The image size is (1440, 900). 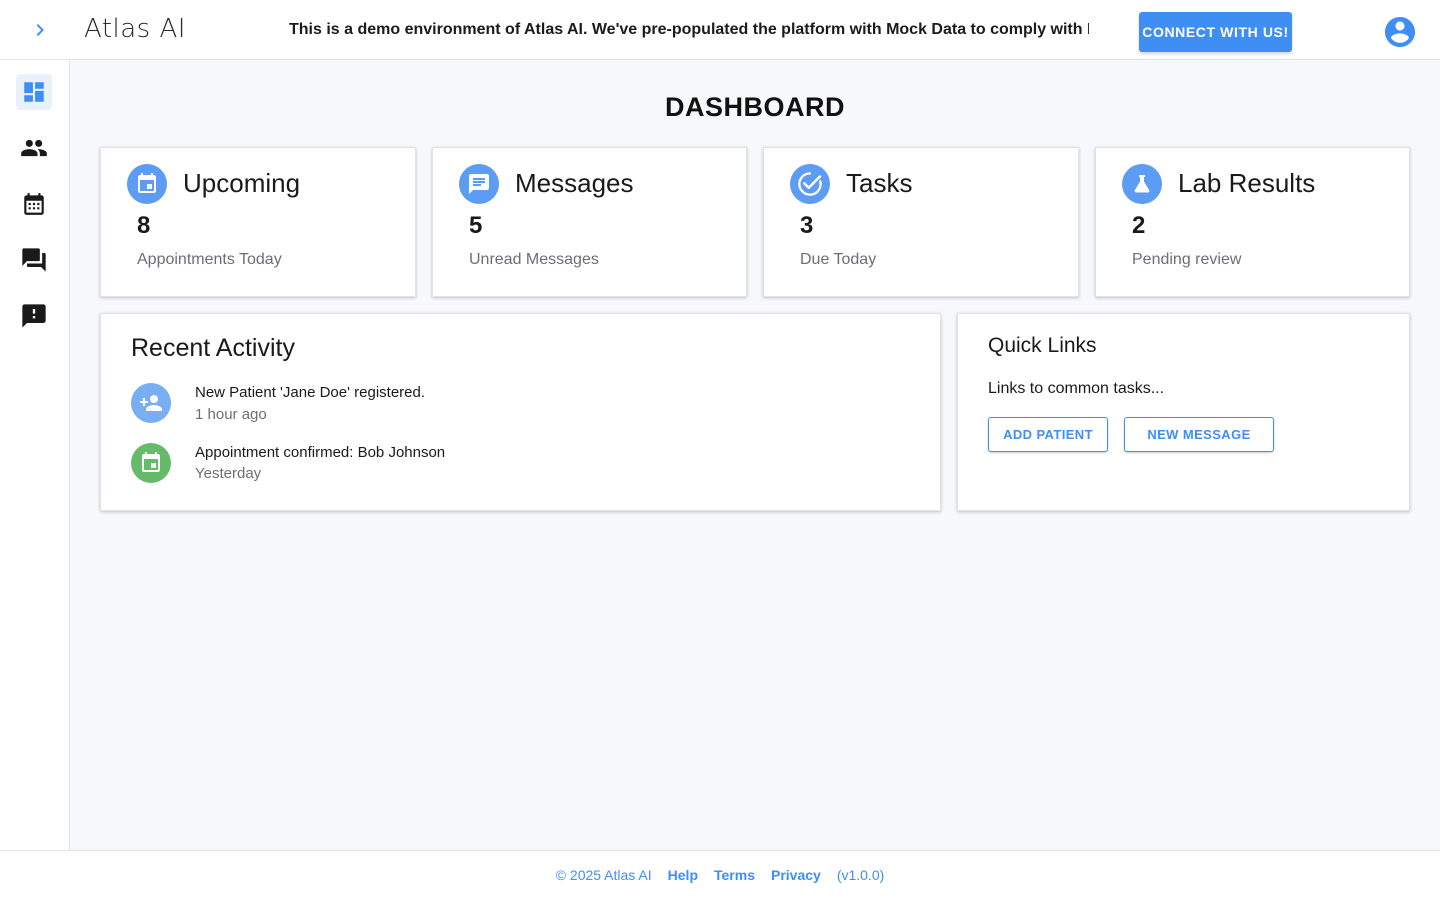 I want to click on expand-sidebar-button, so click(x=40, y=30).